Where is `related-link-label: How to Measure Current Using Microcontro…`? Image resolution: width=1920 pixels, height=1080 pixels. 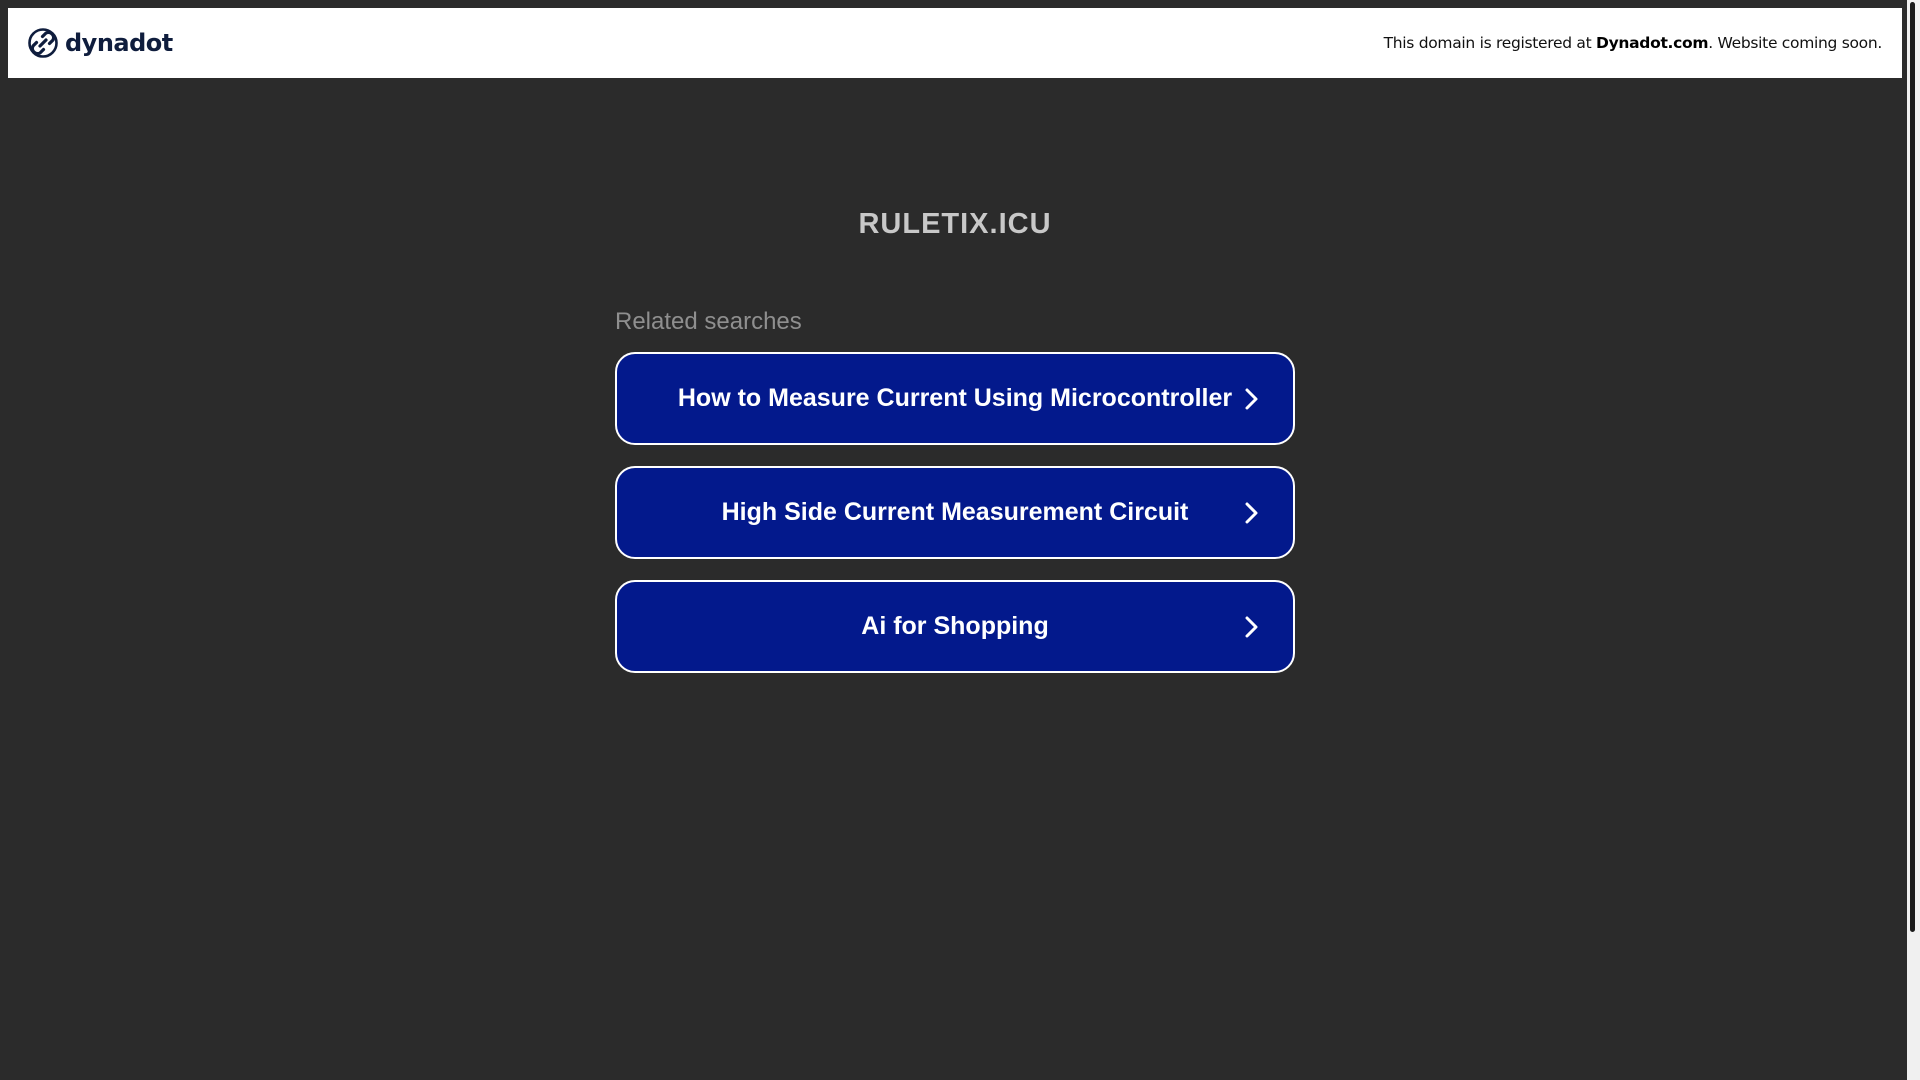
related-link-label: How to Measure Current Using Microcontro… is located at coordinates (955, 398).